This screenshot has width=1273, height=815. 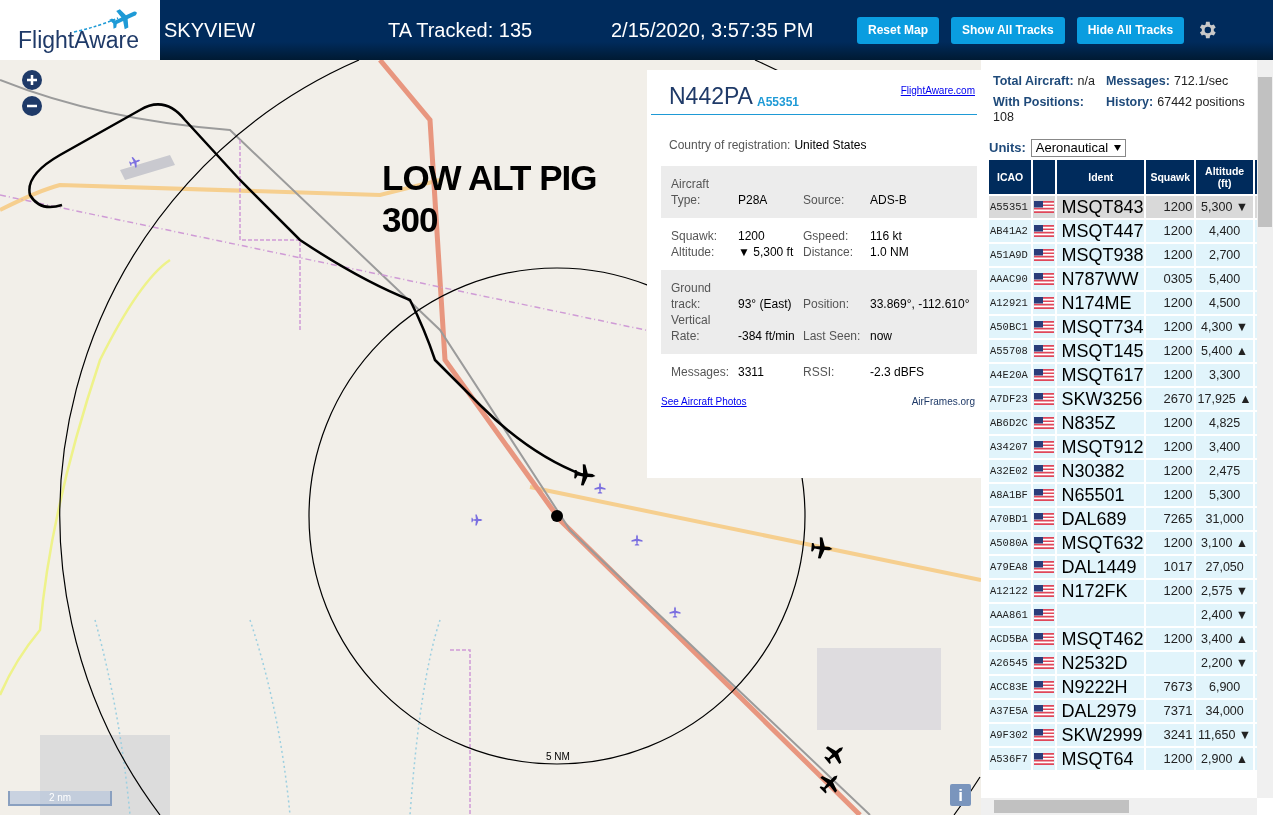 I want to click on table-cell: A26545, so click(x=1010, y=662).